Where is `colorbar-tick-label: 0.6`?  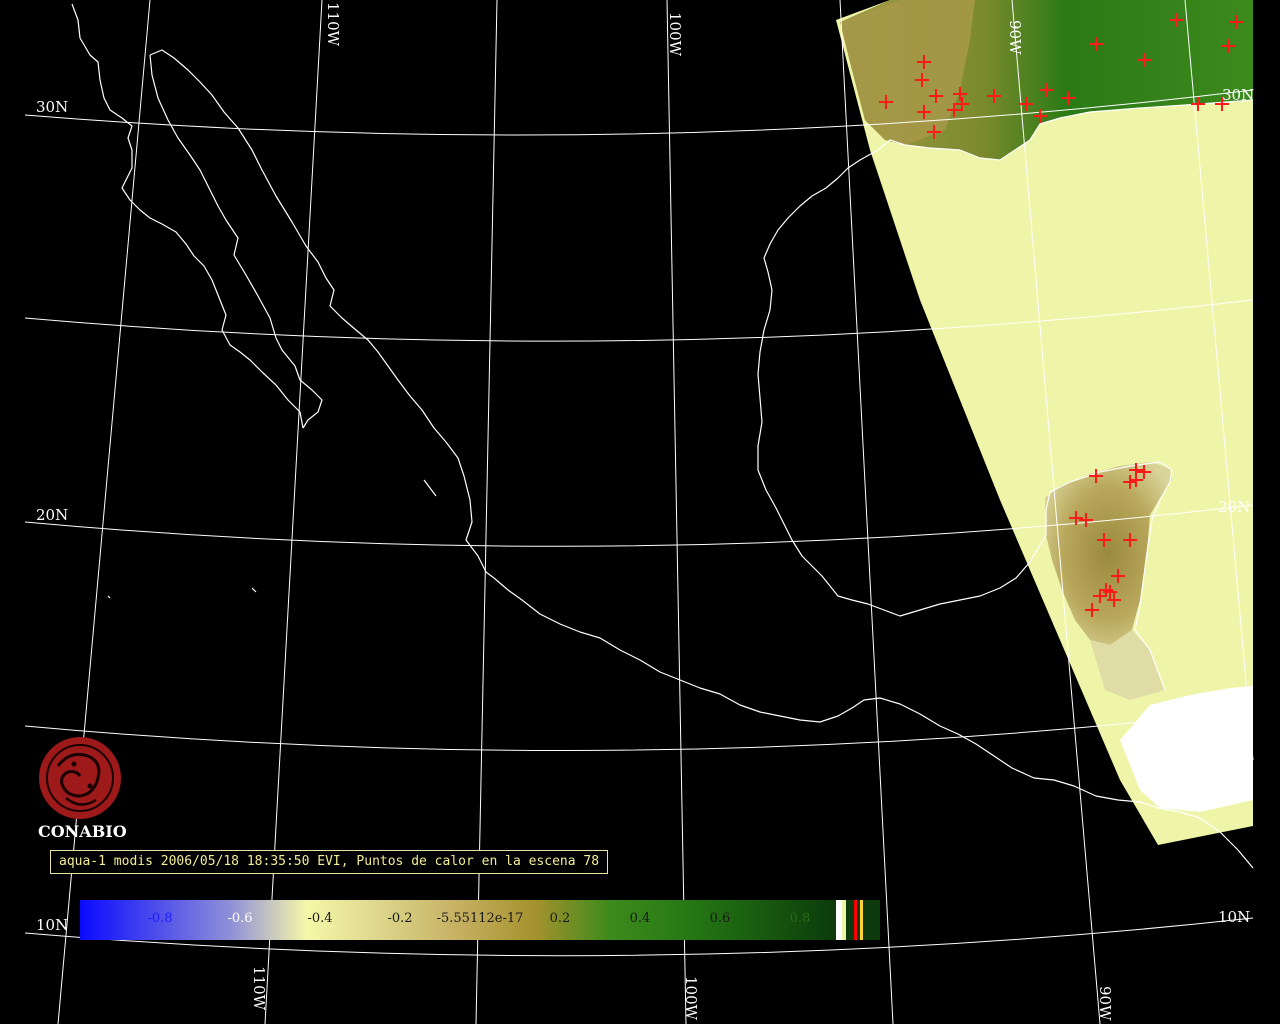
colorbar-tick-label: 0.6 is located at coordinates (720, 918).